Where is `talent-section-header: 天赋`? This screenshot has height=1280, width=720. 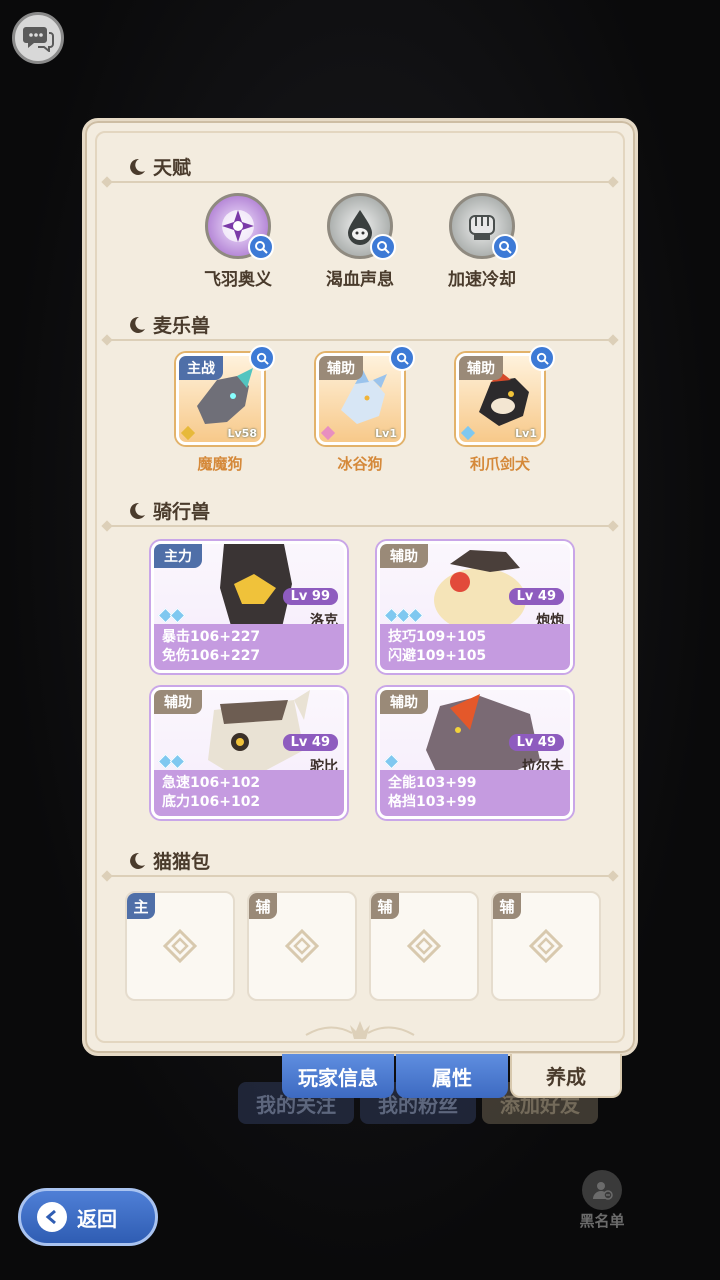 talent-section-header: 天赋 is located at coordinates (159, 166).